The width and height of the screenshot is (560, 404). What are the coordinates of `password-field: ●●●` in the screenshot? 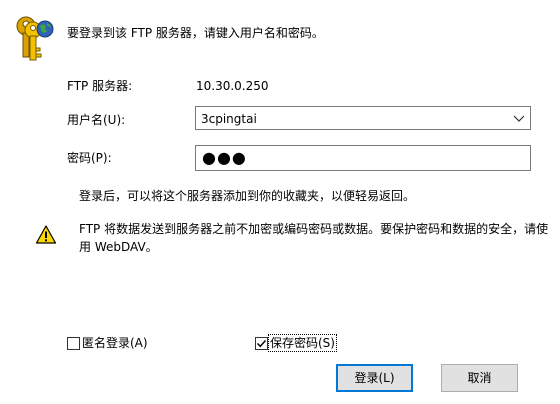 It's located at (363, 158).